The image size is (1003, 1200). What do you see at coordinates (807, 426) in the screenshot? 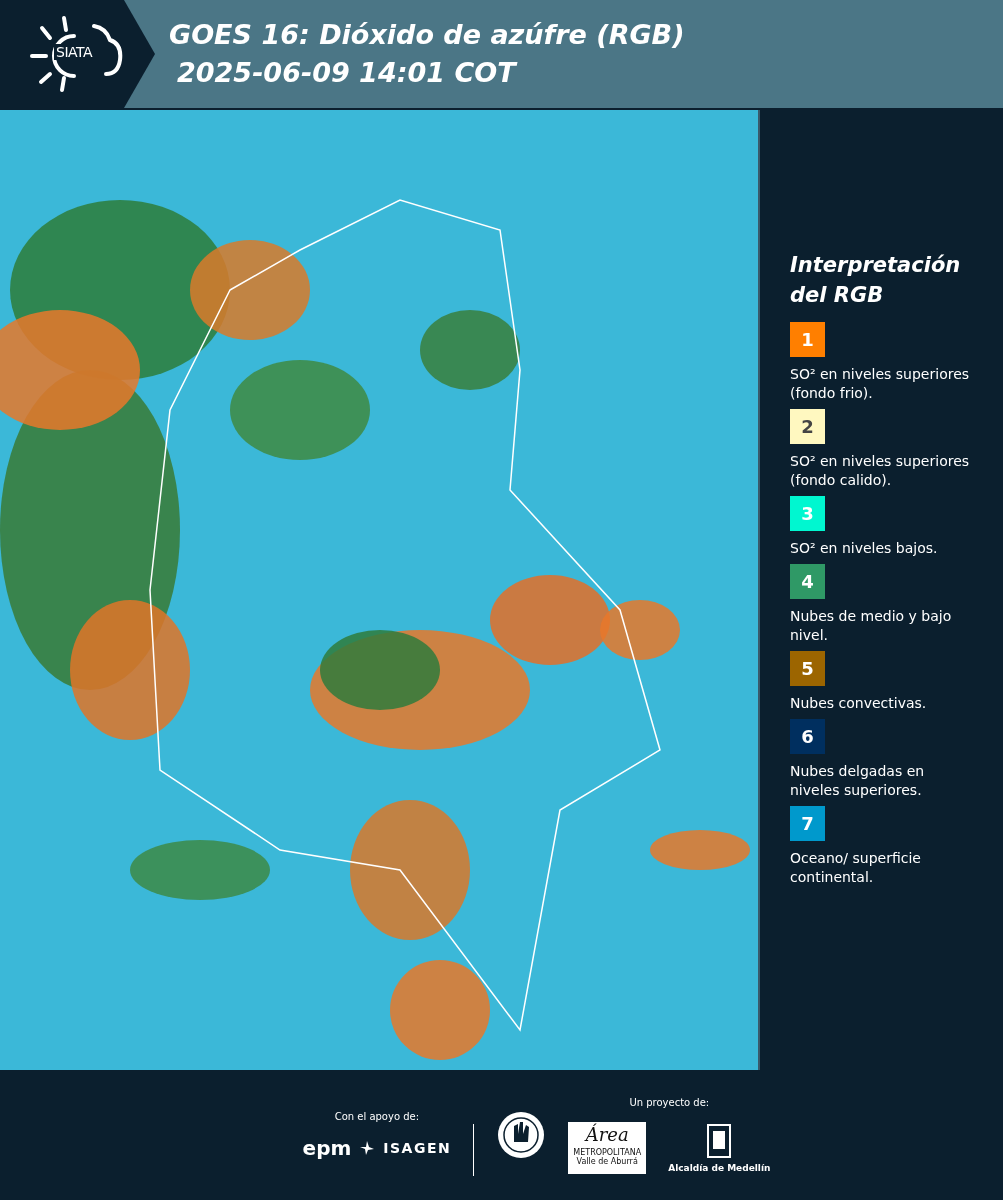
I see `legend-swatch: 2` at bounding box center [807, 426].